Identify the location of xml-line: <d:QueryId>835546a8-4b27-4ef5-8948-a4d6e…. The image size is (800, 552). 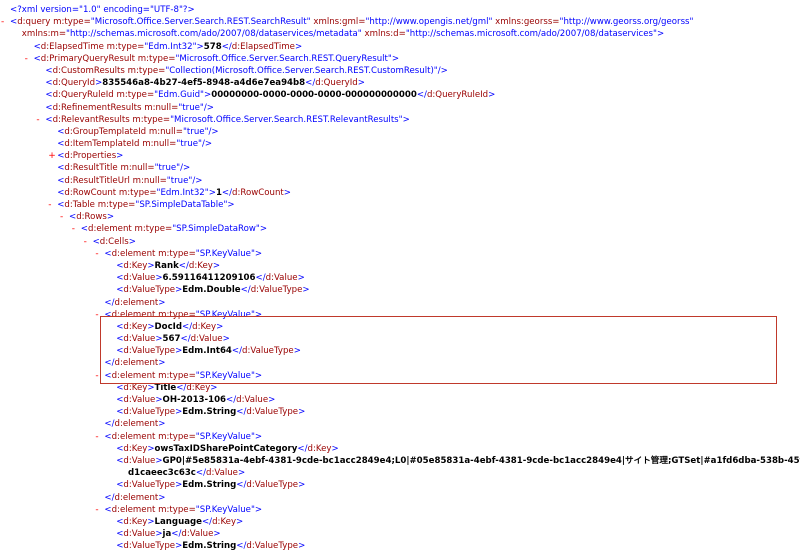
(400, 83).